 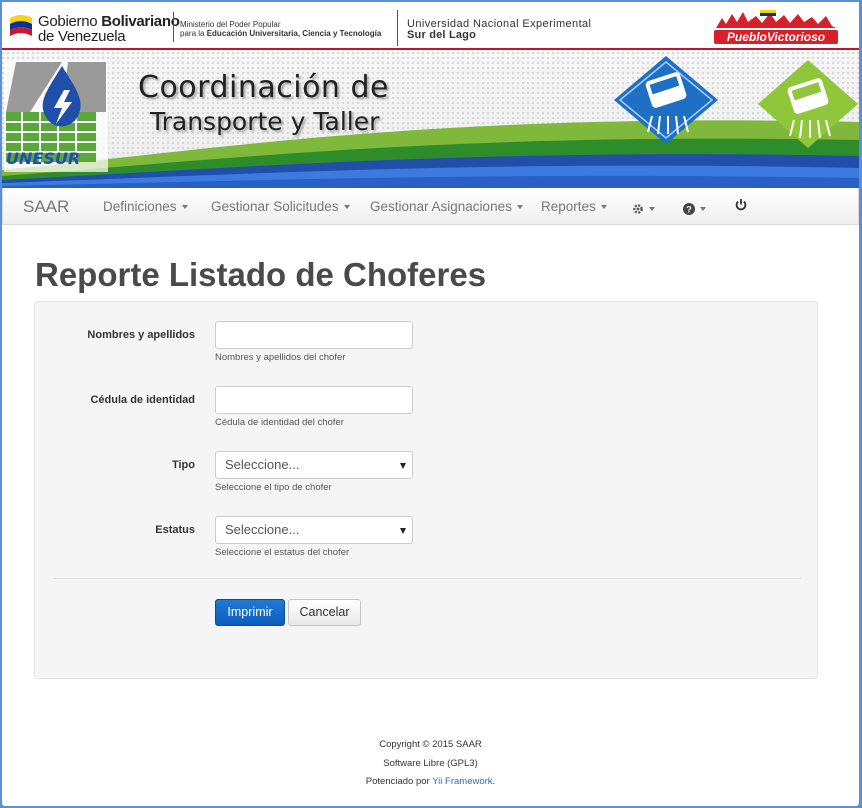 I want to click on help-menu: ?, so click(x=694, y=208).